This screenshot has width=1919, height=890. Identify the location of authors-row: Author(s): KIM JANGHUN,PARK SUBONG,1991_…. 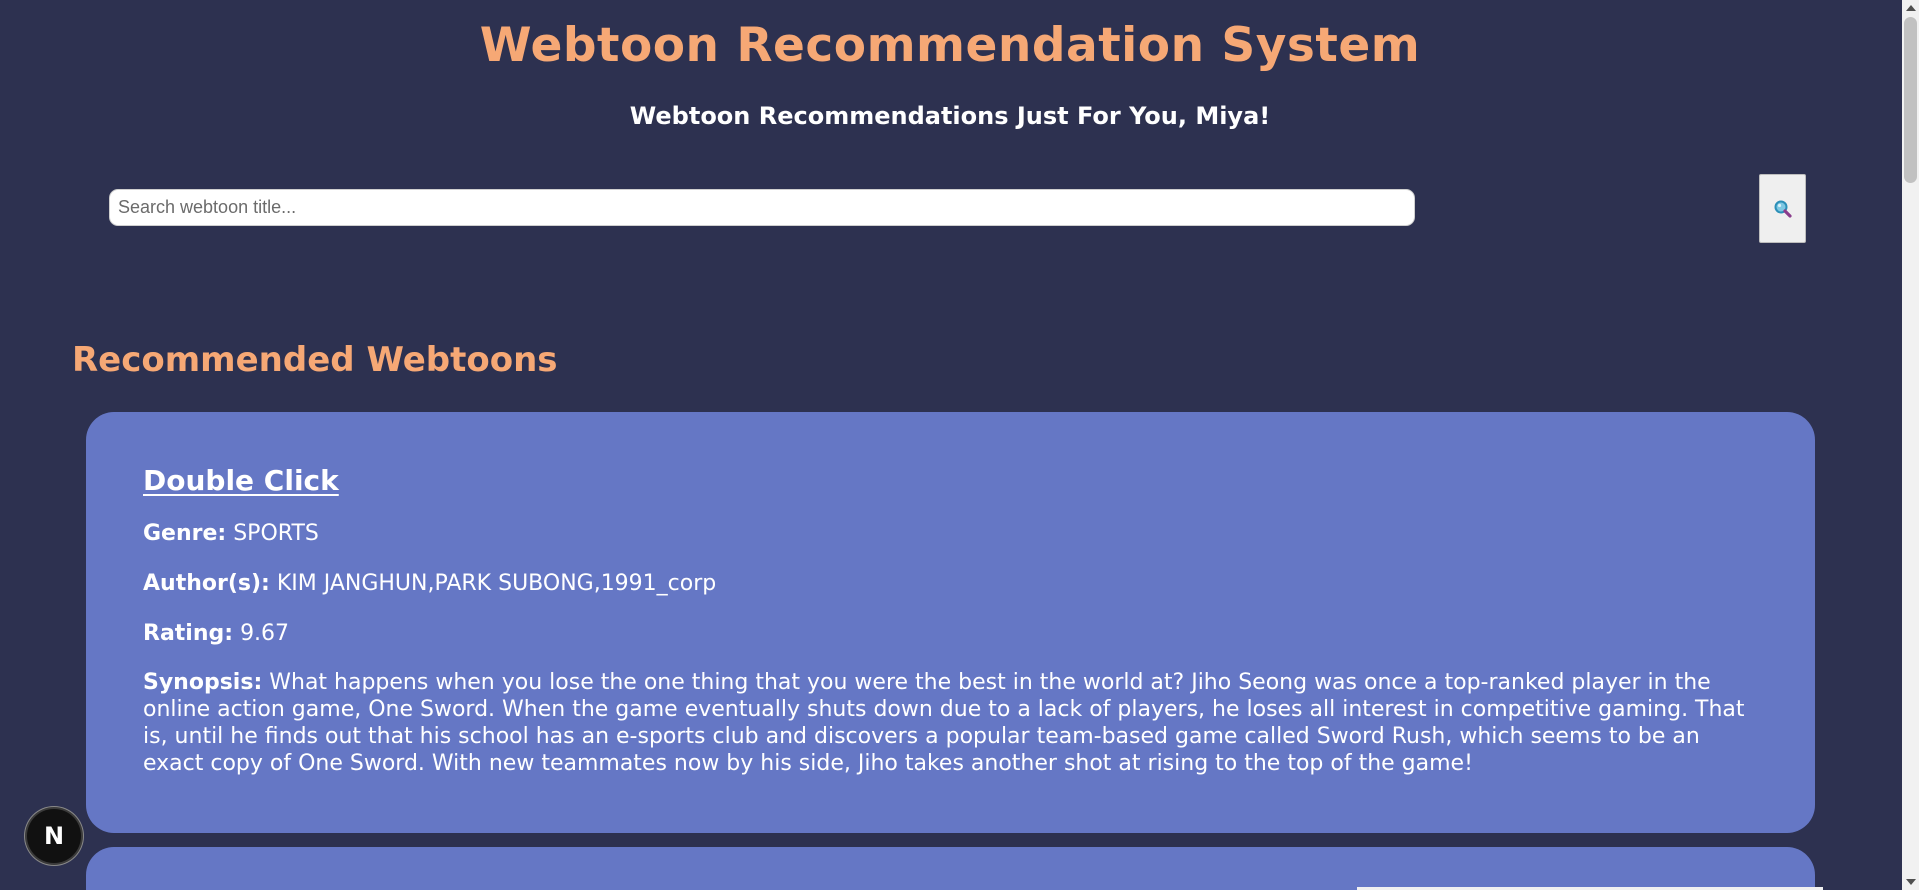
(951, 584).